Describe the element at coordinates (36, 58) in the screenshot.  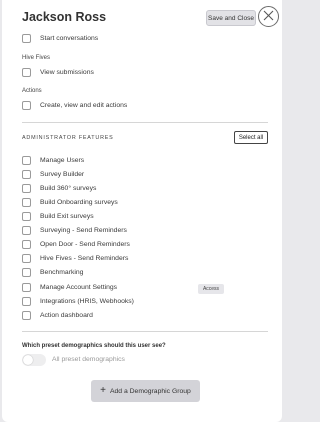
I see `section-label-hive-fives: Hive Fives` at that location.